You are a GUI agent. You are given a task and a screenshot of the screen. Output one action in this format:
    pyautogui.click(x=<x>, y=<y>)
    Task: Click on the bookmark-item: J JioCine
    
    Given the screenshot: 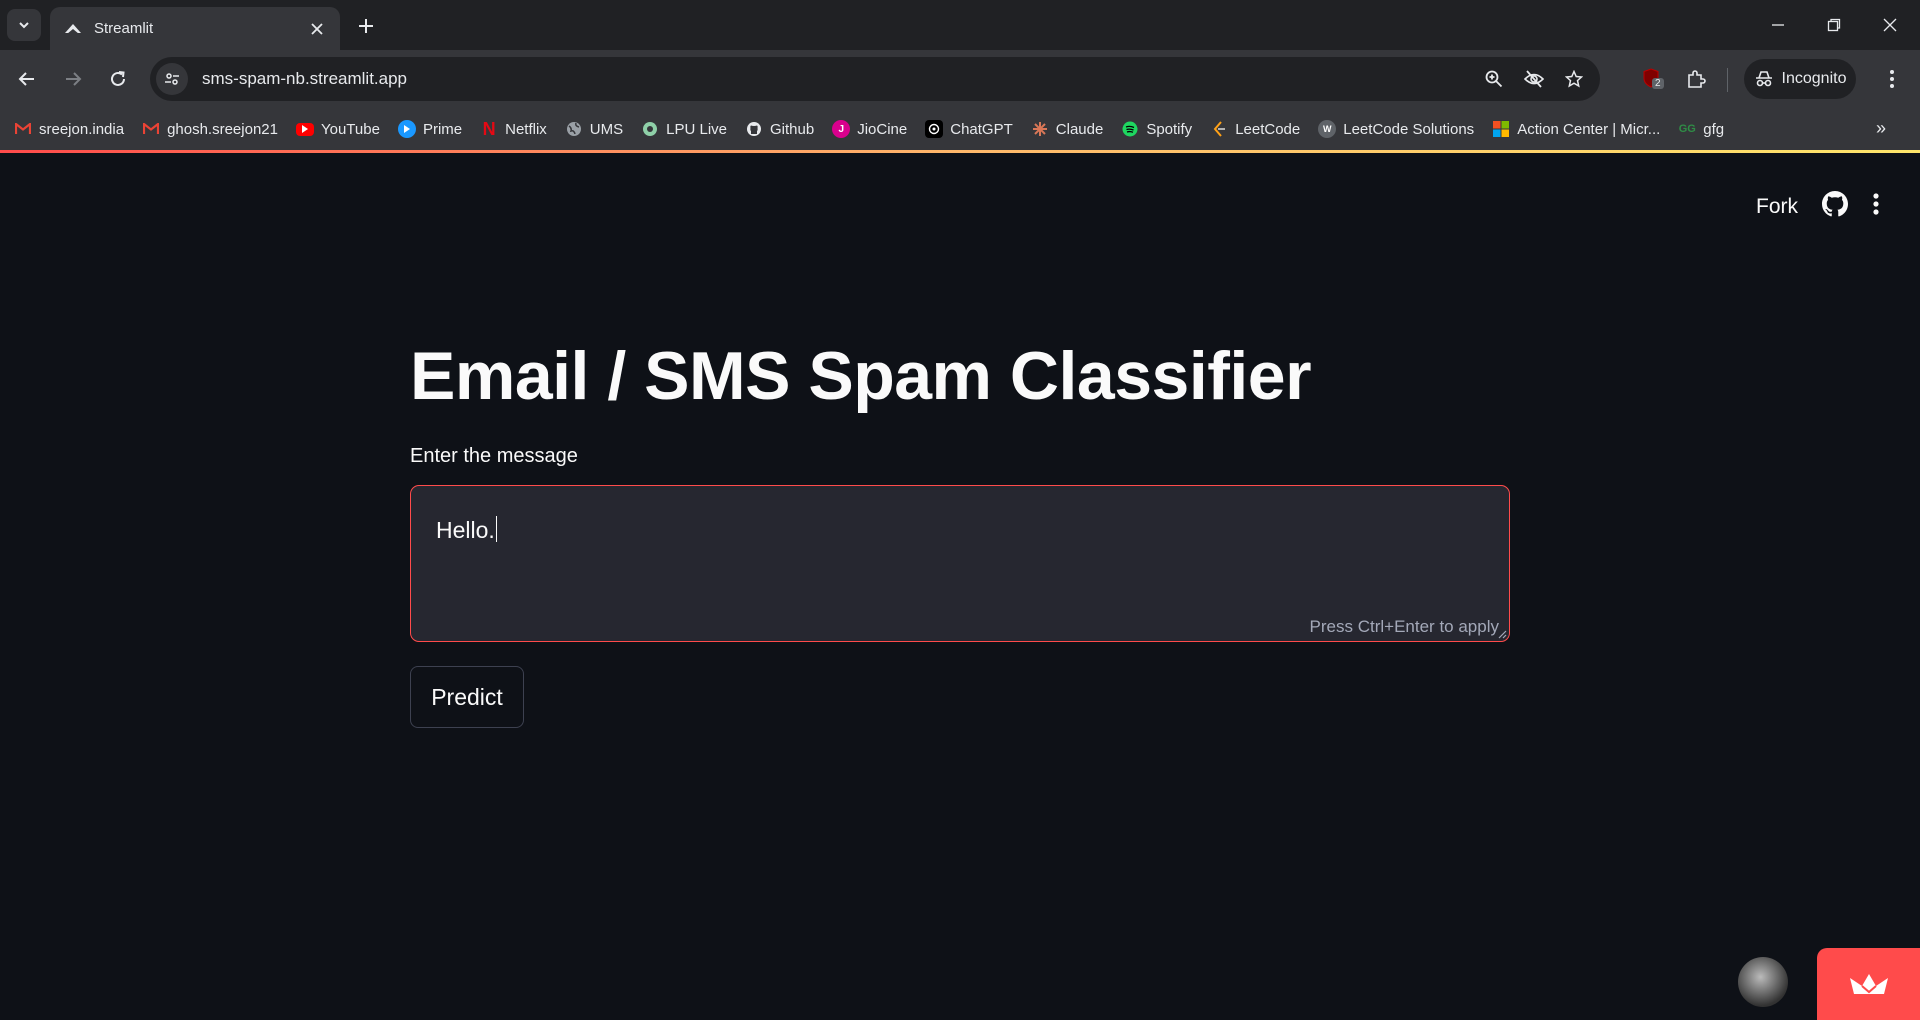 What is the action you would take?
    pyautogui.click(x=869, y=129)
    